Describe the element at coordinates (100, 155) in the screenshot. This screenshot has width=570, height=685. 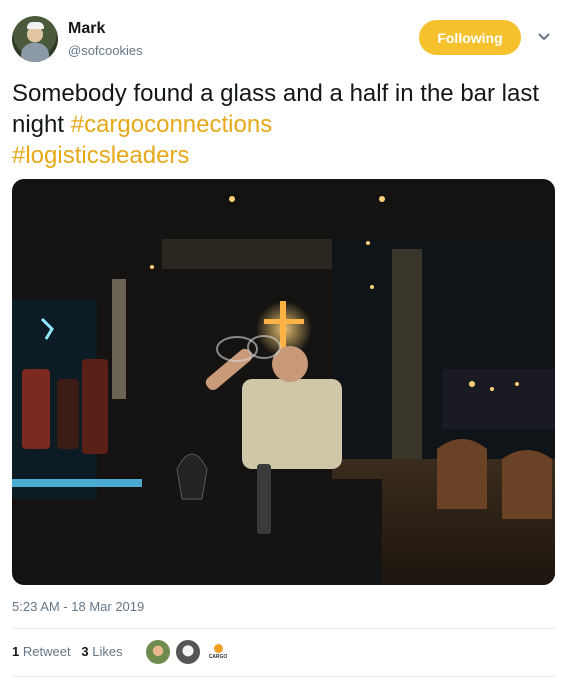
I see `hashtag-link: #logisticsleaders` at that location.